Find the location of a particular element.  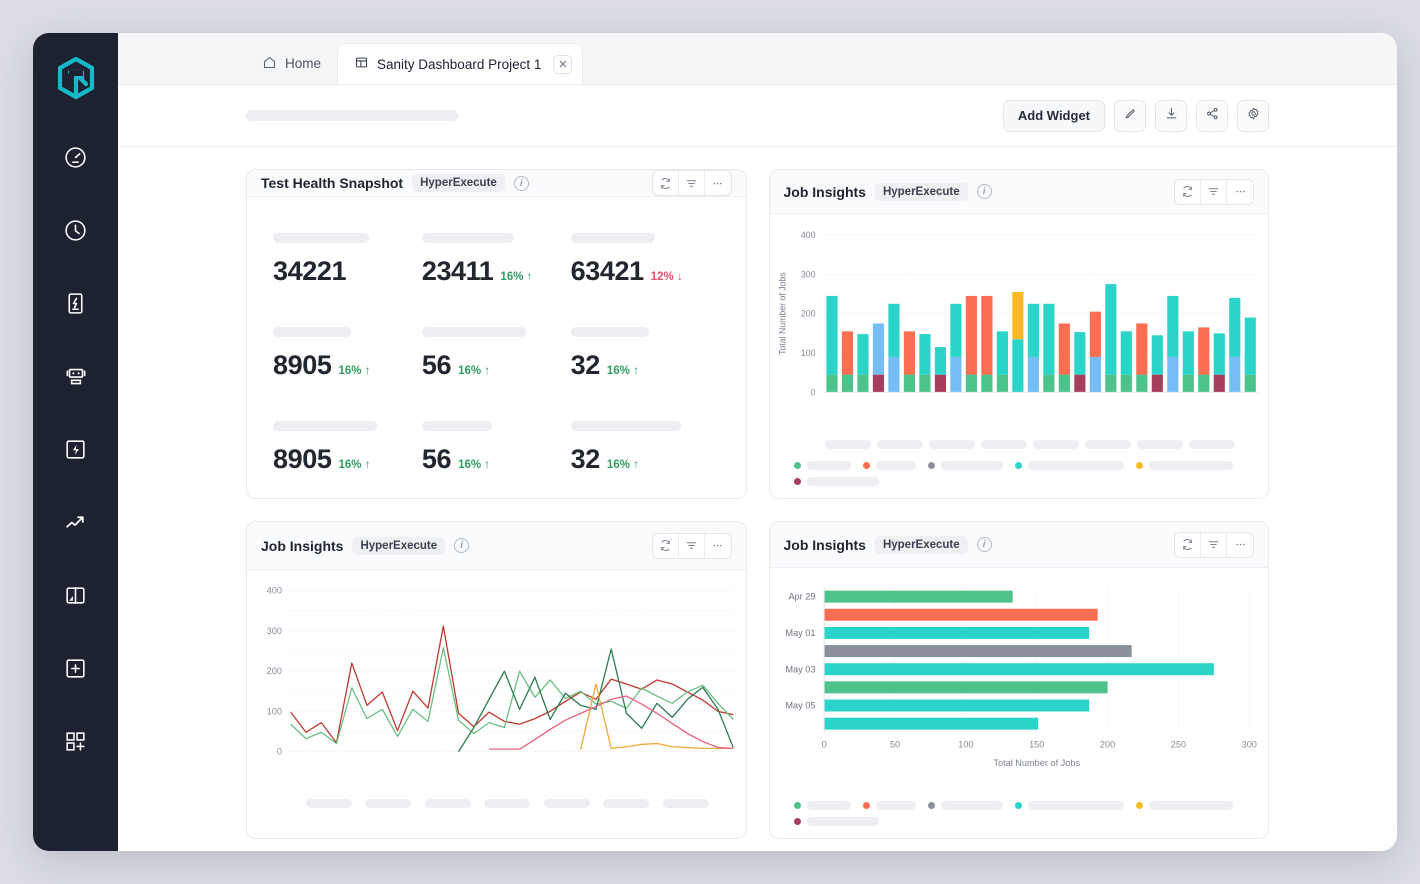

kpi-value: 32 is located at coordinates (585, 459).